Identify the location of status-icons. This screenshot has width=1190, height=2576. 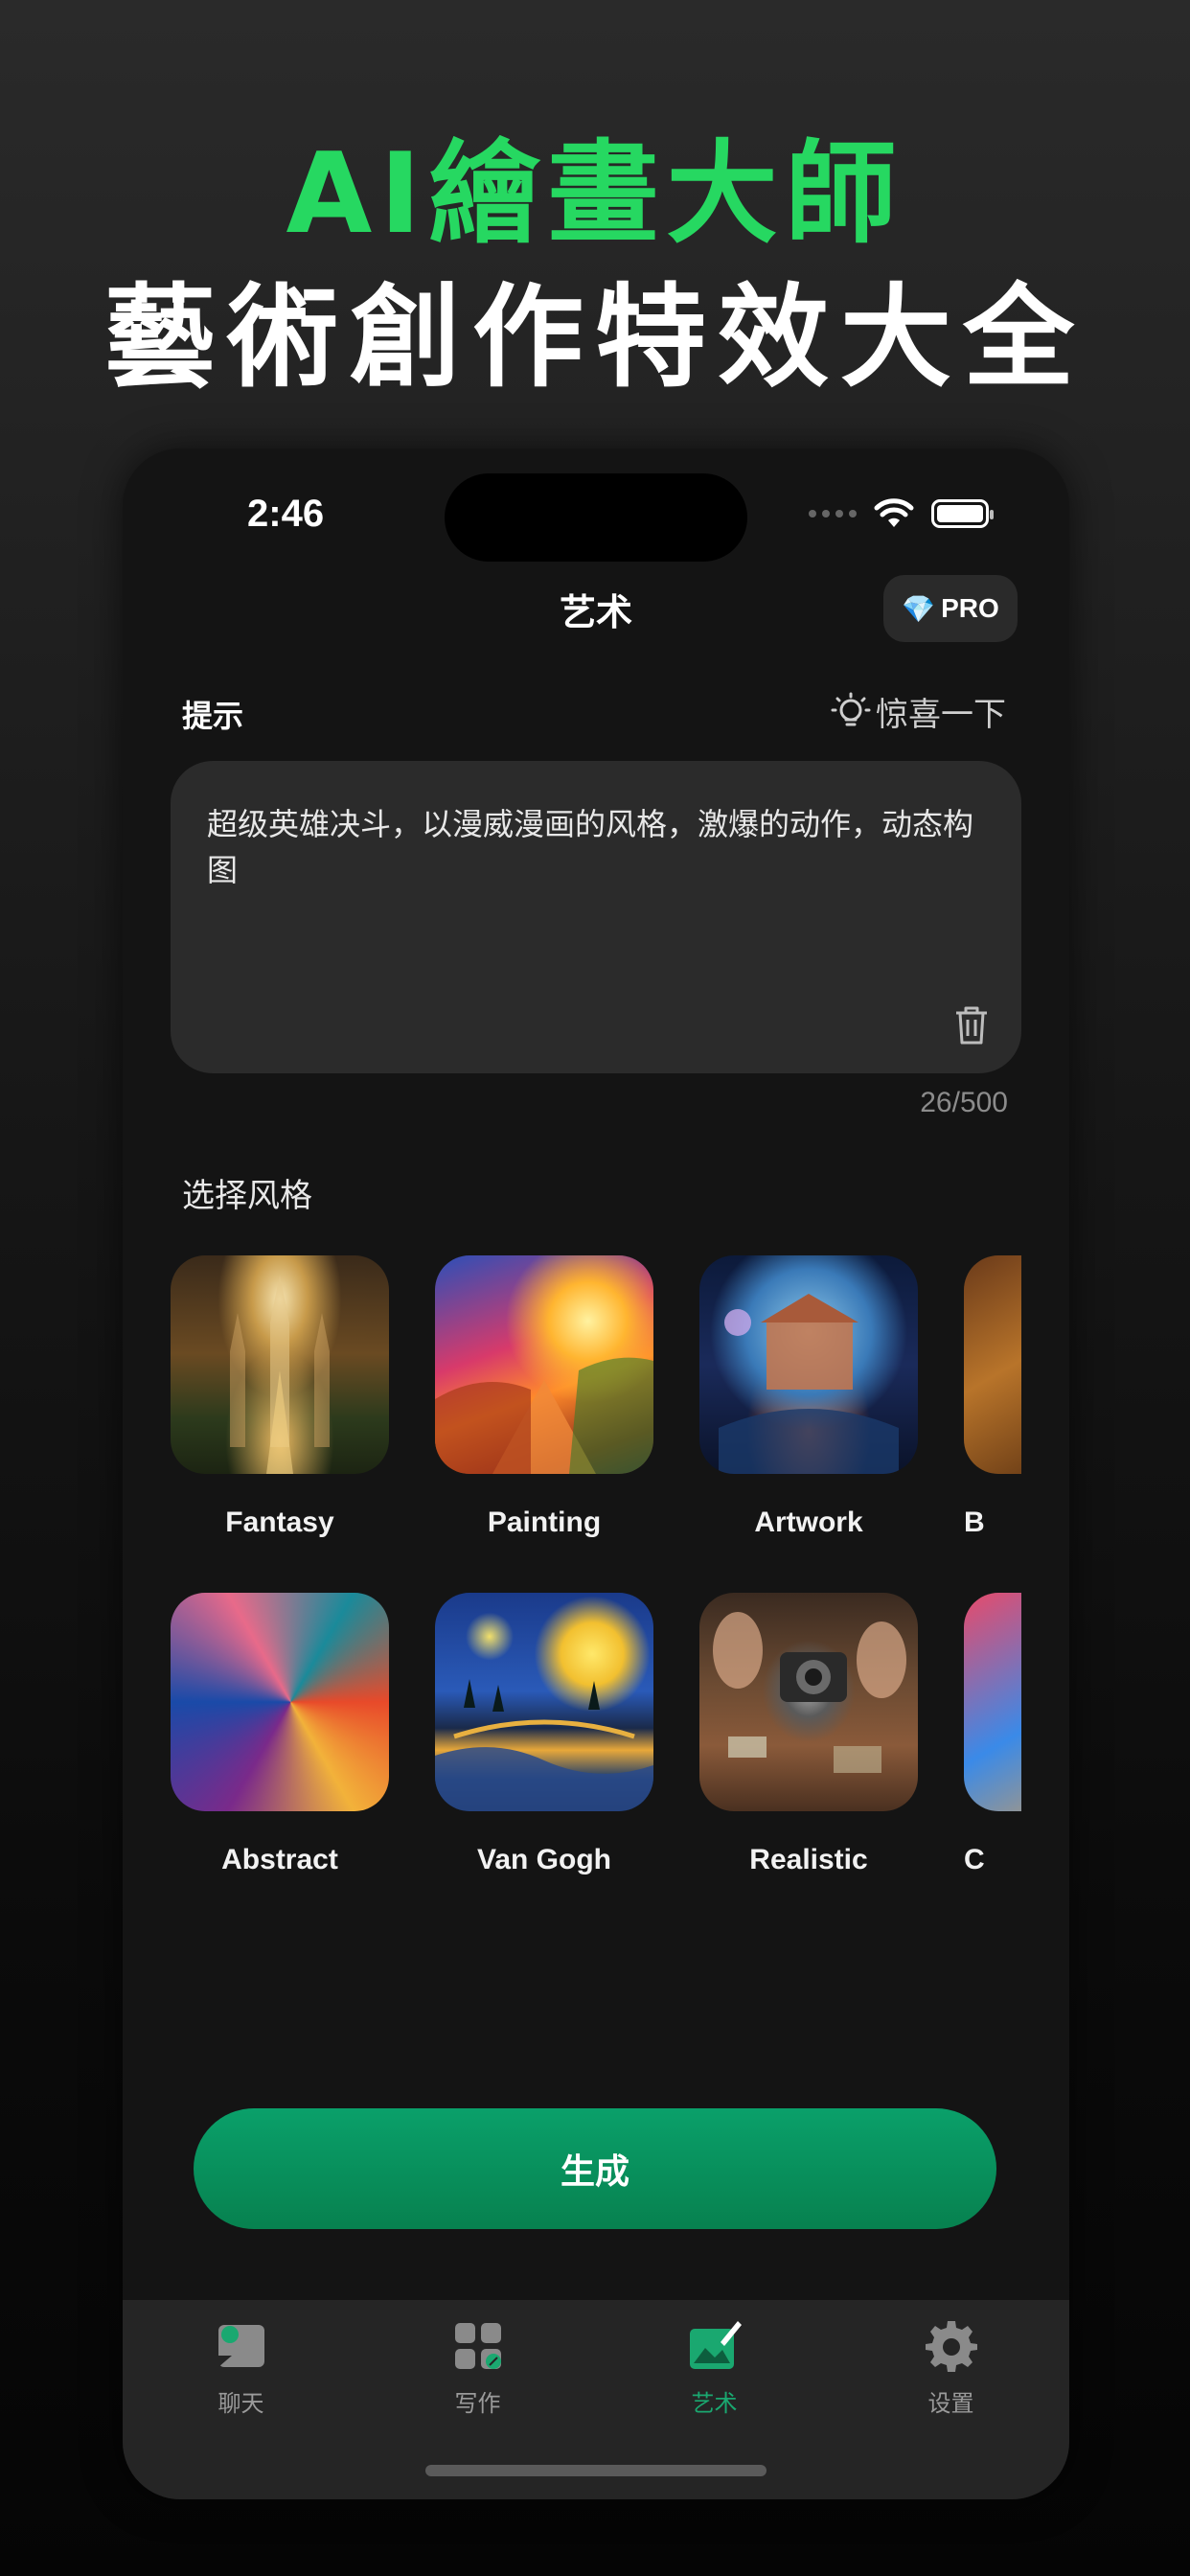
(902, 513).